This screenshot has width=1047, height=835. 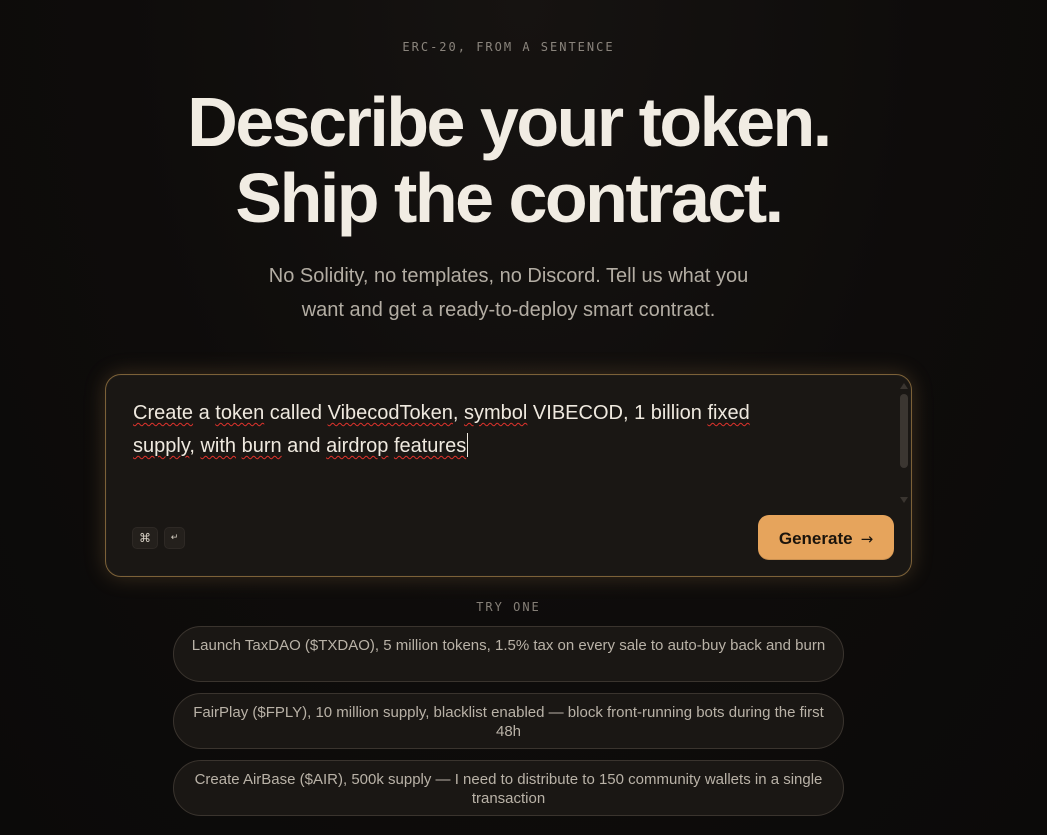 I want to click on eyebrow-label: ERC-20, FROM A SENTENCE, so click(x=508, y=47).